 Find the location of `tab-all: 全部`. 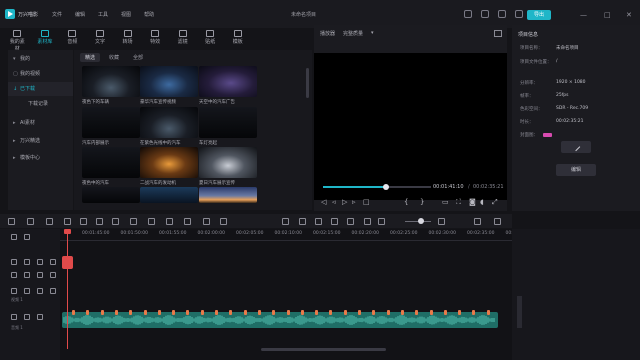

tab-all: 全部 is located at coordinates (138, 57).